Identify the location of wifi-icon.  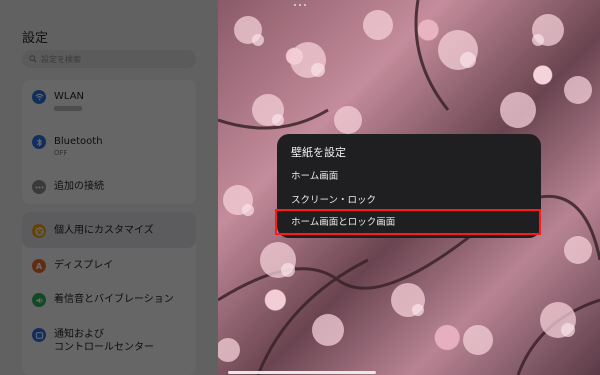
(39, 97).